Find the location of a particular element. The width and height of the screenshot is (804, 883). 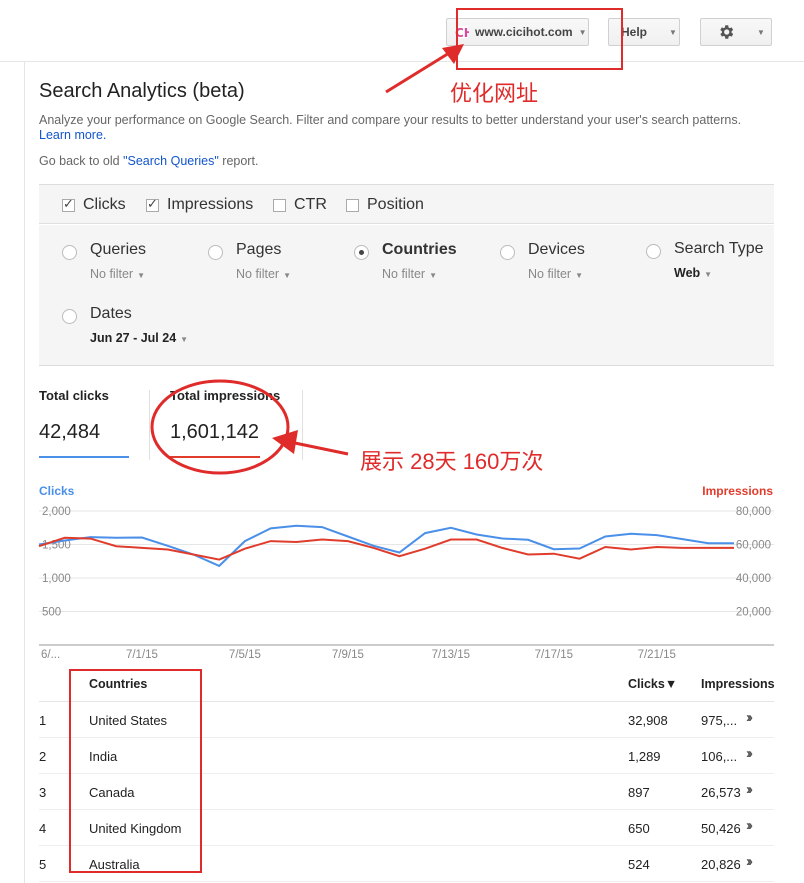

metric-ctr-label: CTR is located at coordinates (310, 204).